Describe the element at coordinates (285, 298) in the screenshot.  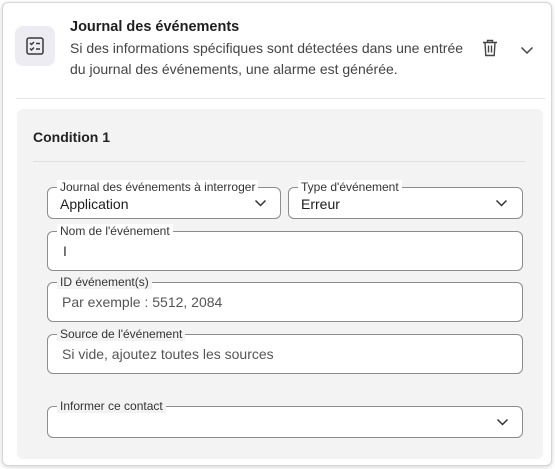
I see `event-id-input: ID événement(s) Par exemple : 5512, 2084` at that location.